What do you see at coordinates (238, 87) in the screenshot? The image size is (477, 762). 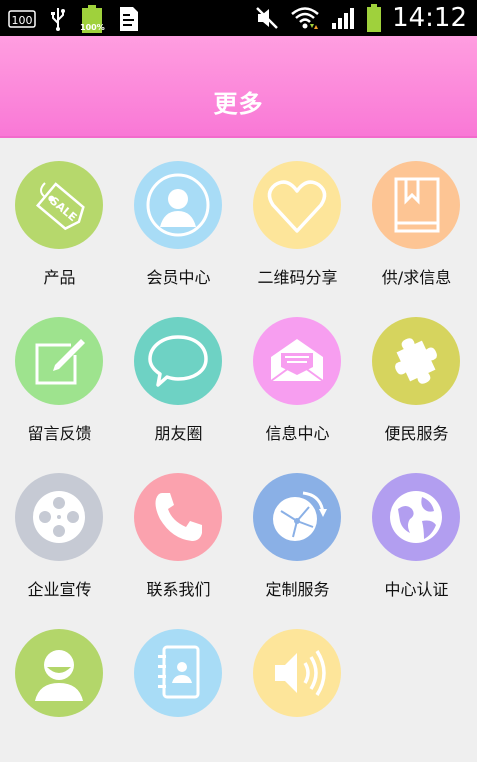 I see `header: 更多` at bounding box center [238, 87].